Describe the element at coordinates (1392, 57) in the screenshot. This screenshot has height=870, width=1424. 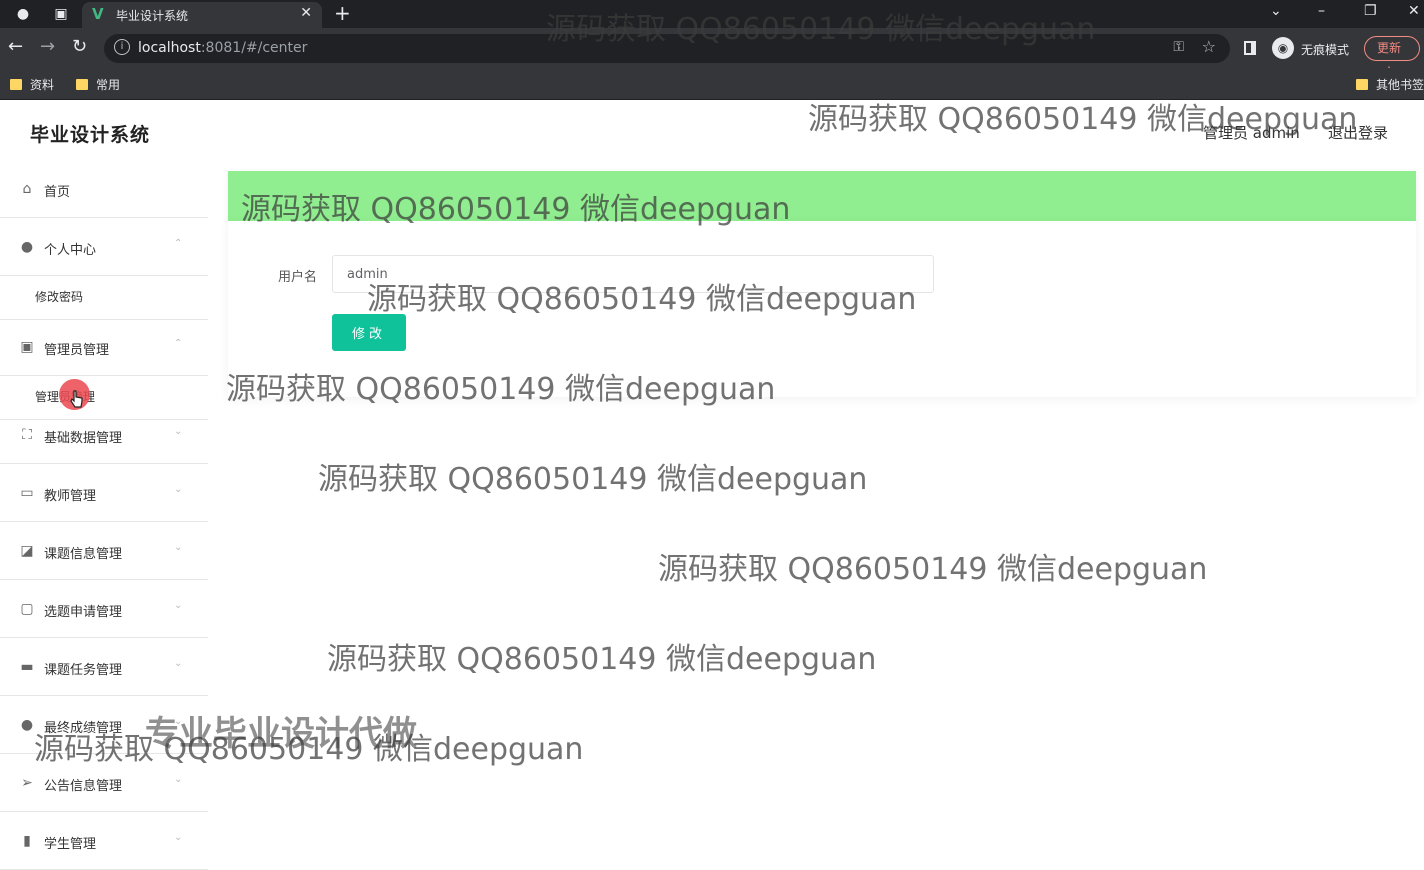
I see `update-button: 更新 ⋮` at that location.